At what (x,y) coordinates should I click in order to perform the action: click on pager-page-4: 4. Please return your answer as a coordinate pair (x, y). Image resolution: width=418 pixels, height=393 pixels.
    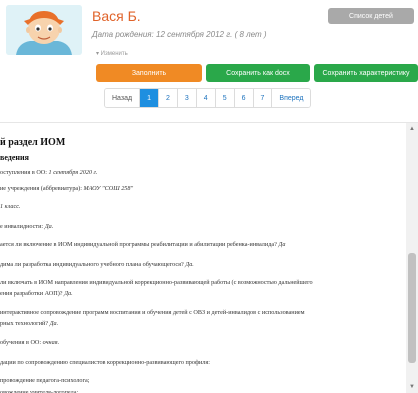
    Looking at the image, I should click on (206, 98).